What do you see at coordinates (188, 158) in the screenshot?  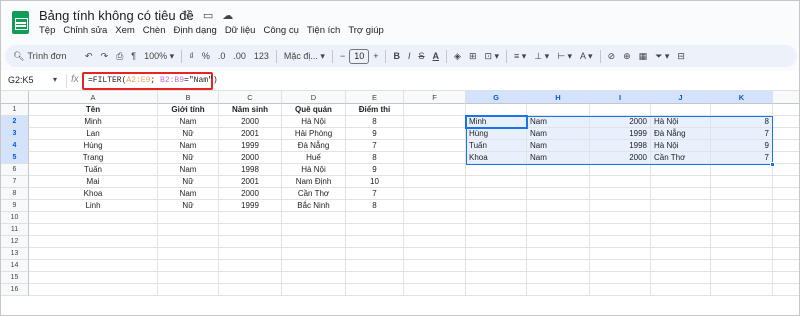 I see `table-cell: Nữ` at bounding box center [188, 158].